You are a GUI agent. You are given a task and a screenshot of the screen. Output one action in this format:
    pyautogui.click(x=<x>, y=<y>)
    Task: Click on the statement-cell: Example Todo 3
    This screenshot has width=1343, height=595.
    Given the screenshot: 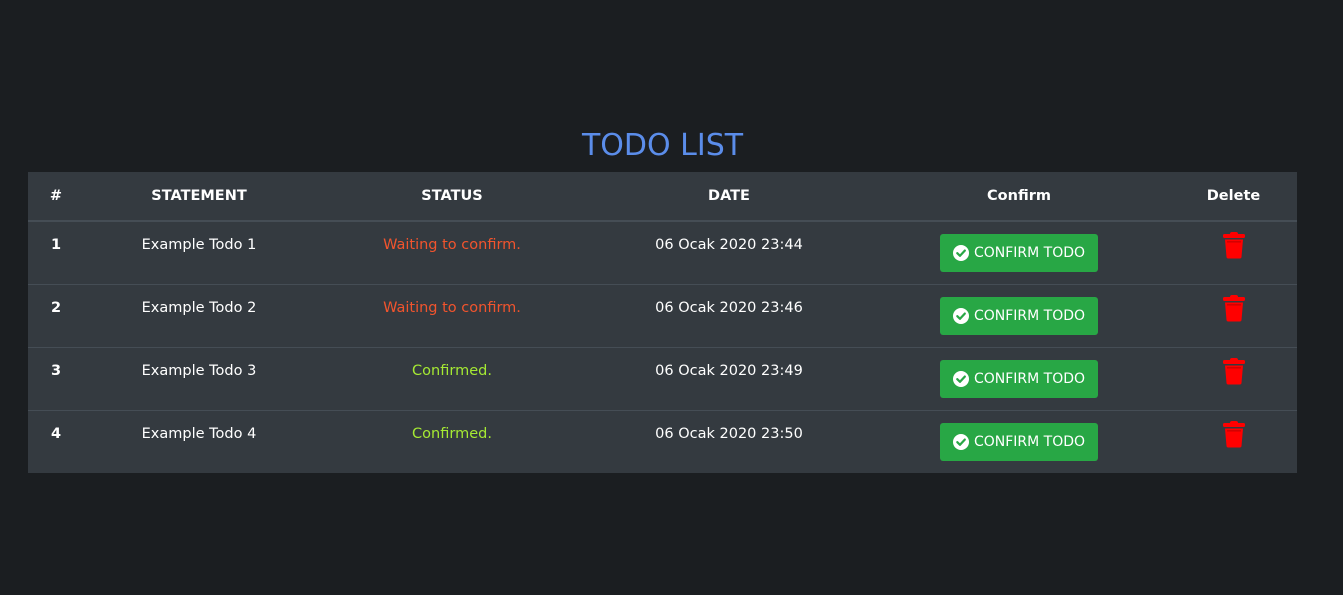 What is the action you would take?
    pyautogui.click(x=199, y=379)
    